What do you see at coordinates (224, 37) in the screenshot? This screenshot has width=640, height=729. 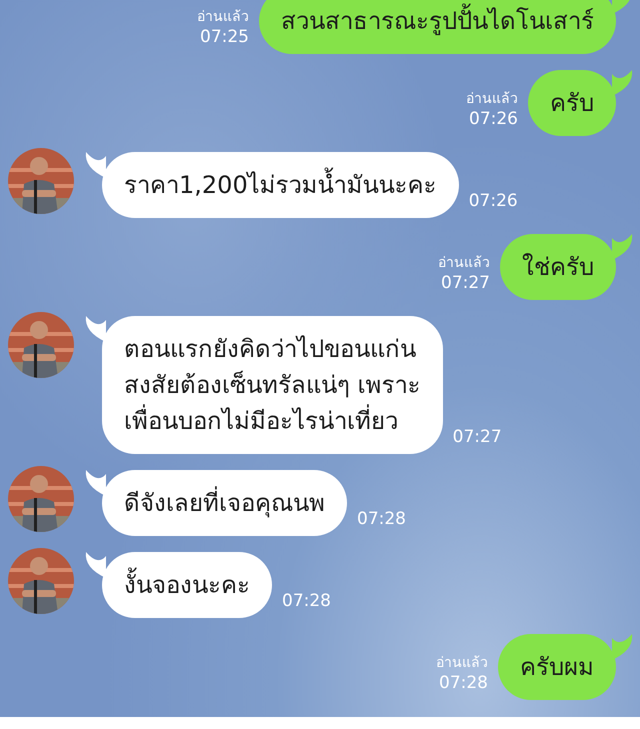 I see `message-time: 07:25` at bounding box center [224, 37].